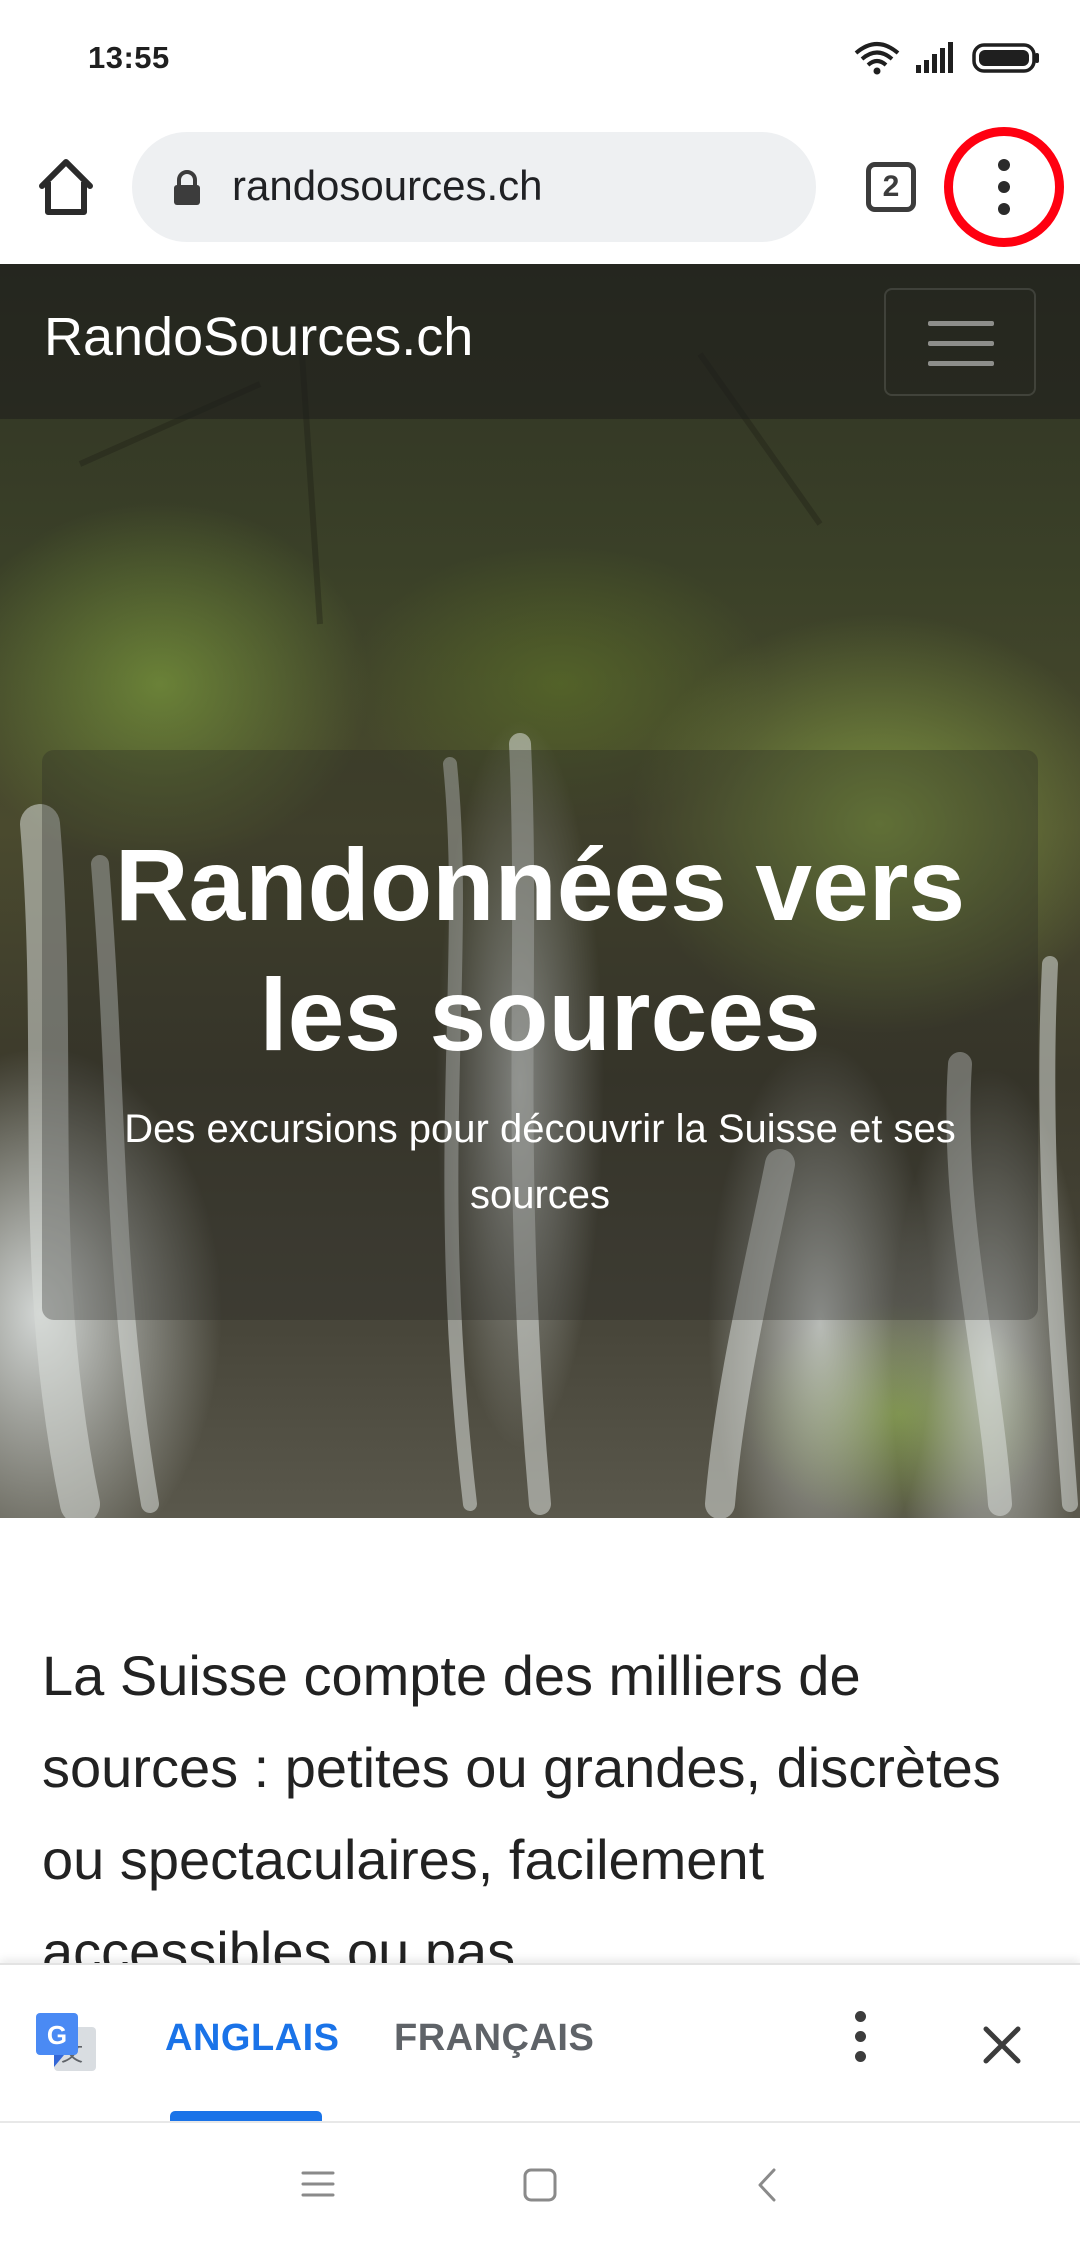 The height and width of the screenshot is (2250, 1080). Describe the element at coordinates (891, 187) in the screenshot. I see `tab-switcher-button: 2` at that location.